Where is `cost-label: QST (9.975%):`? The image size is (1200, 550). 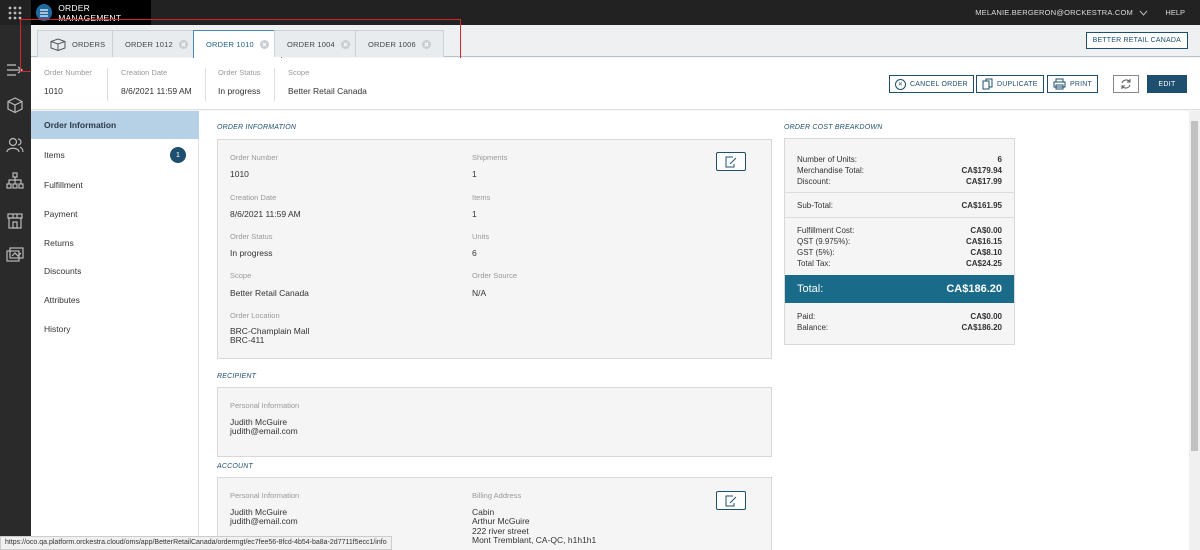
cost-label: QST (9.975%): is located at coordinates (824, 241).